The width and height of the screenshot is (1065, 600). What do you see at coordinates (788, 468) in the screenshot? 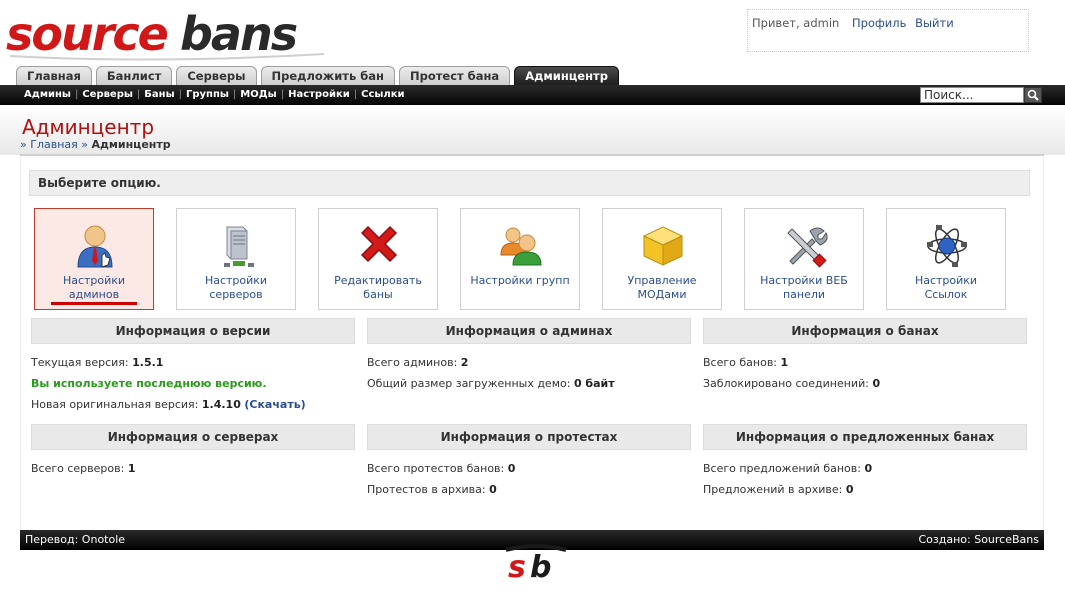
I see `total-submissions-row: Всего предложений банов: 0` at bounding box center [788, 468].